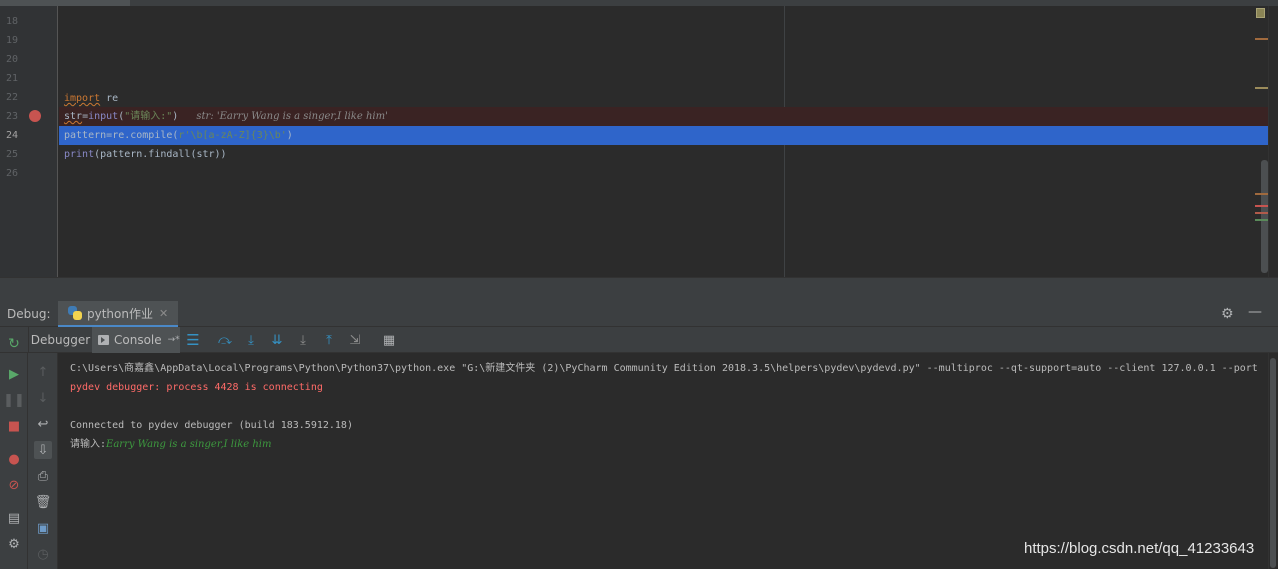 The width and height of the screenshot is (1278, 569). Describe the element at coordinates (12, 40) in the screenshot. I see `line-number: 19` at that location.